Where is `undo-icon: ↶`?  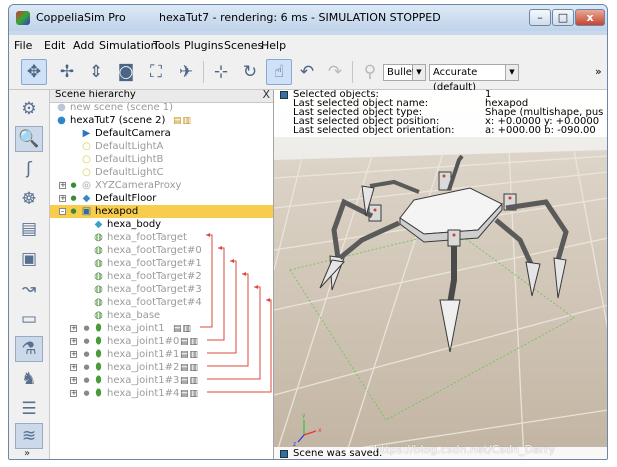
undo-icon: ↶ is located at coordinates (307, 72).